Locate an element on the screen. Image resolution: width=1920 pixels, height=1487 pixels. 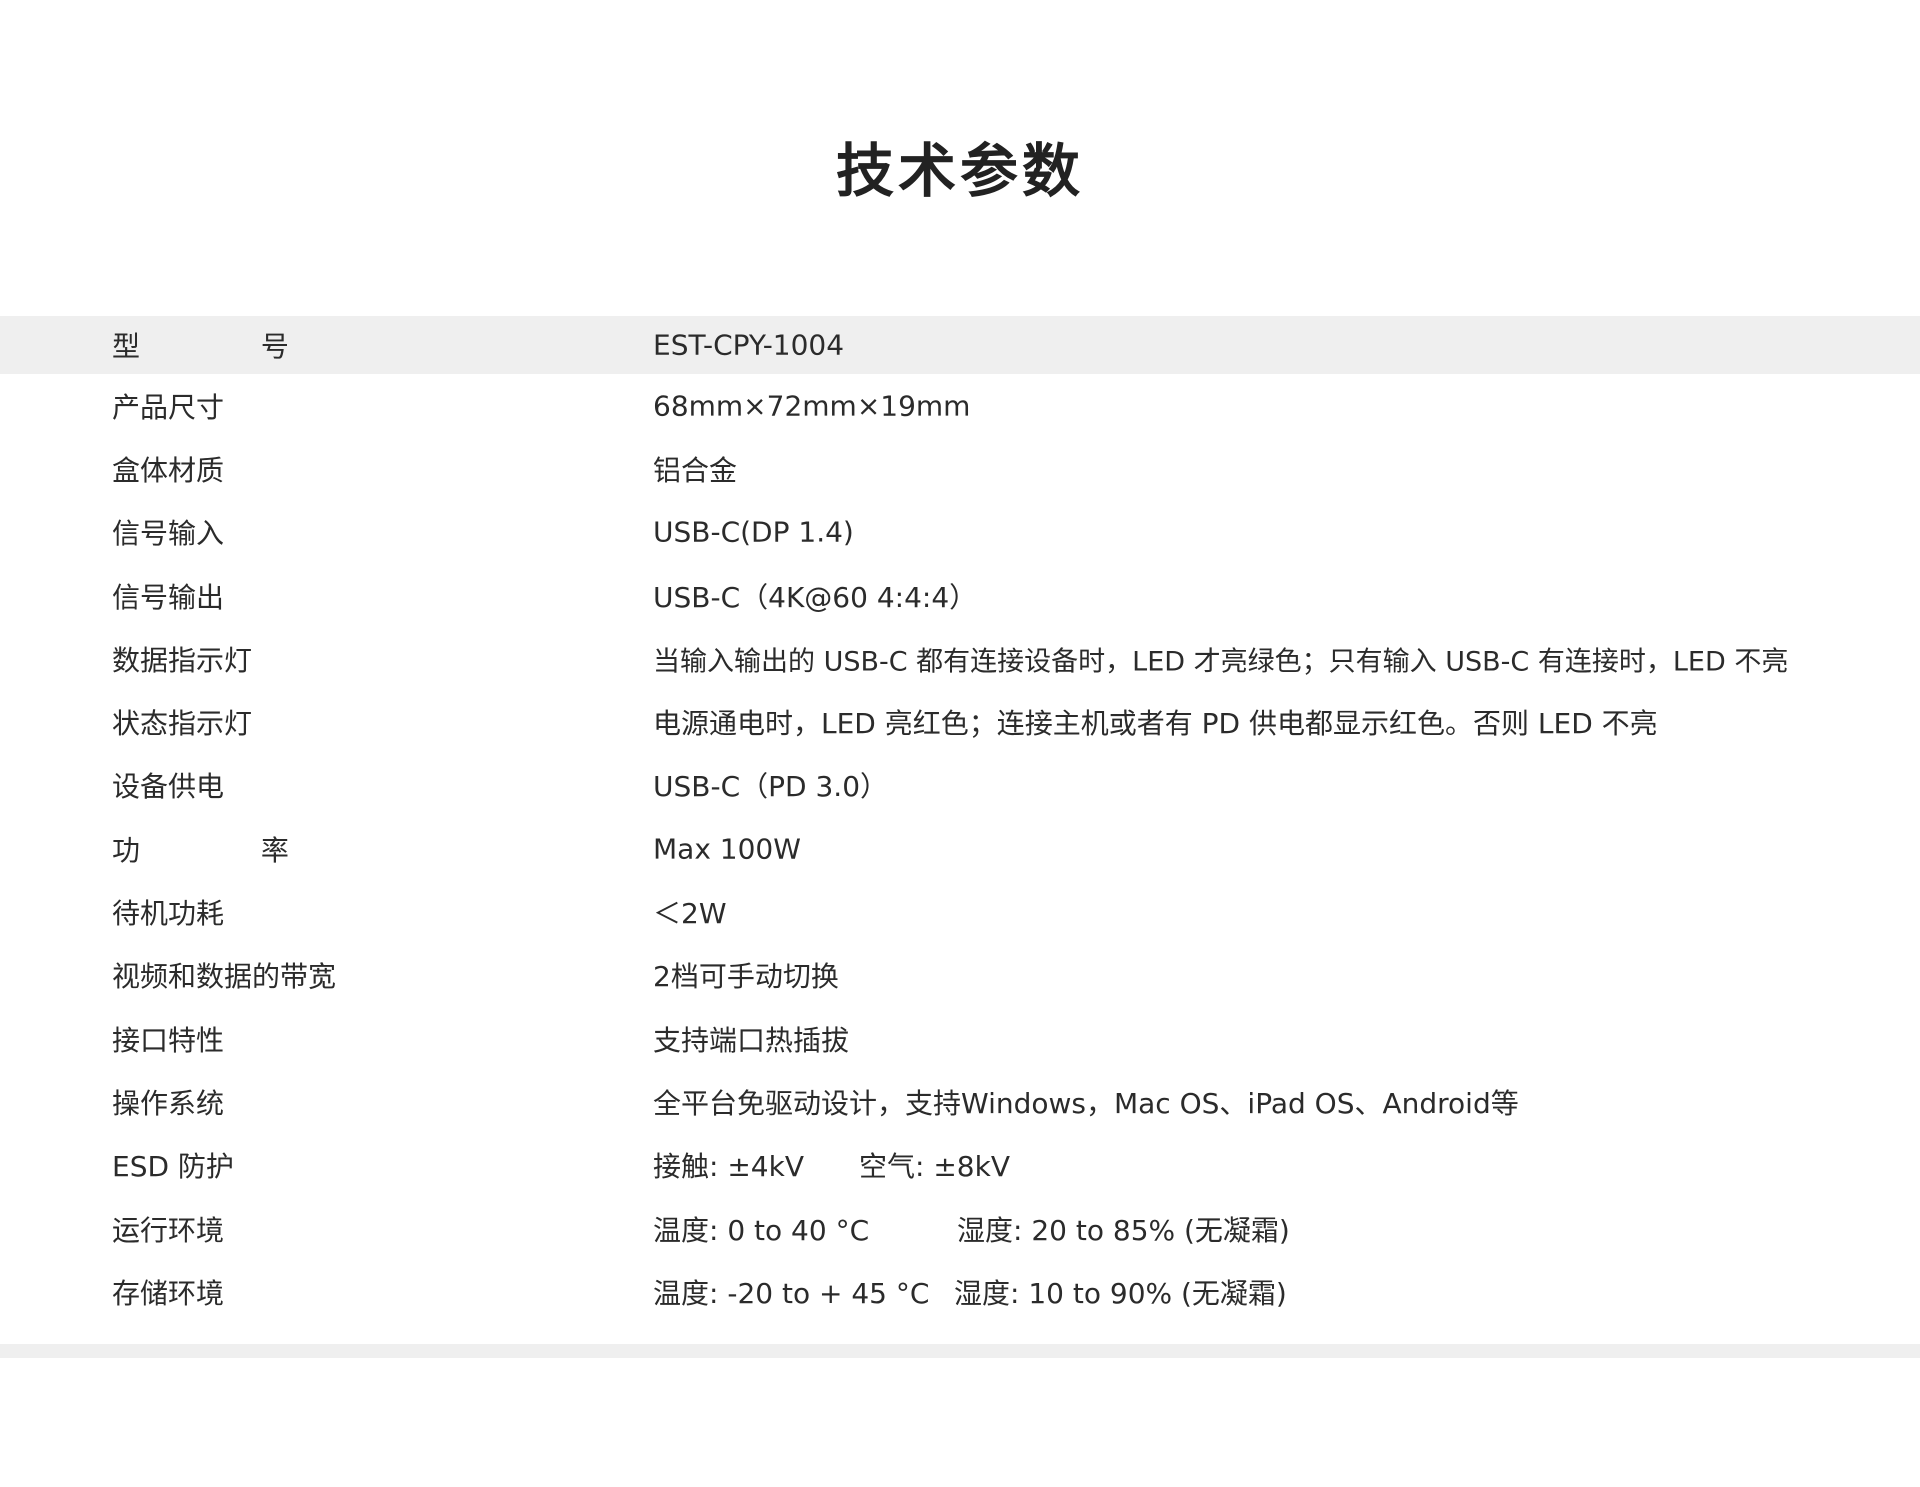
spec-label: 存储环境 is located at coordinates (168, 1293).